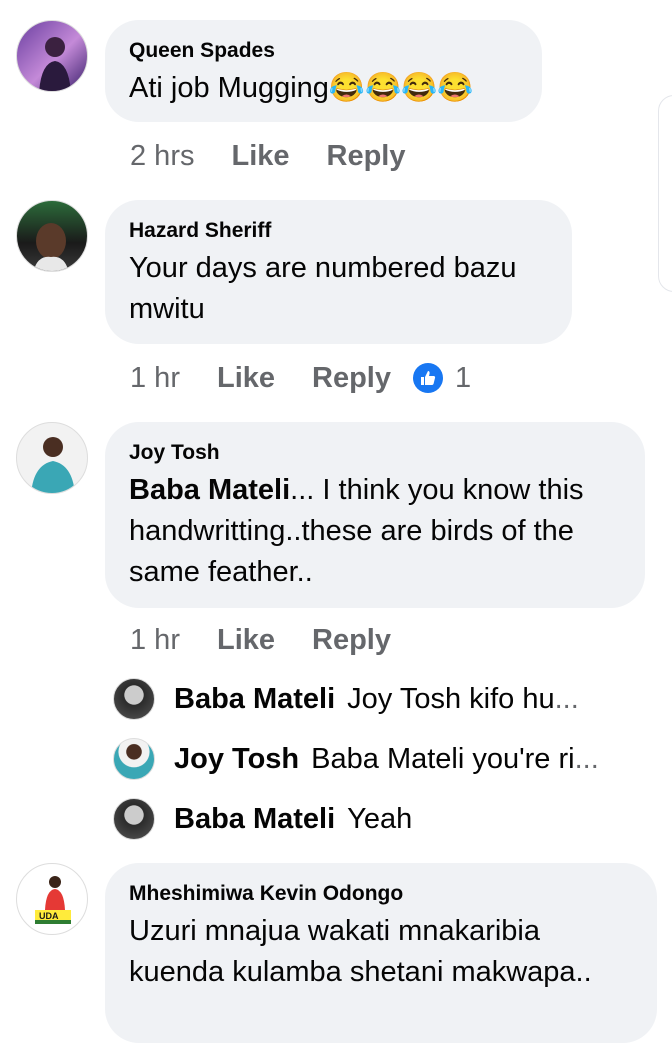 This screenshot has height=1043, width=672. What do you see at coordinates (380, 818) in the screenshot?
I see `reply-text: Yeah` at bounding box center [380, 818].